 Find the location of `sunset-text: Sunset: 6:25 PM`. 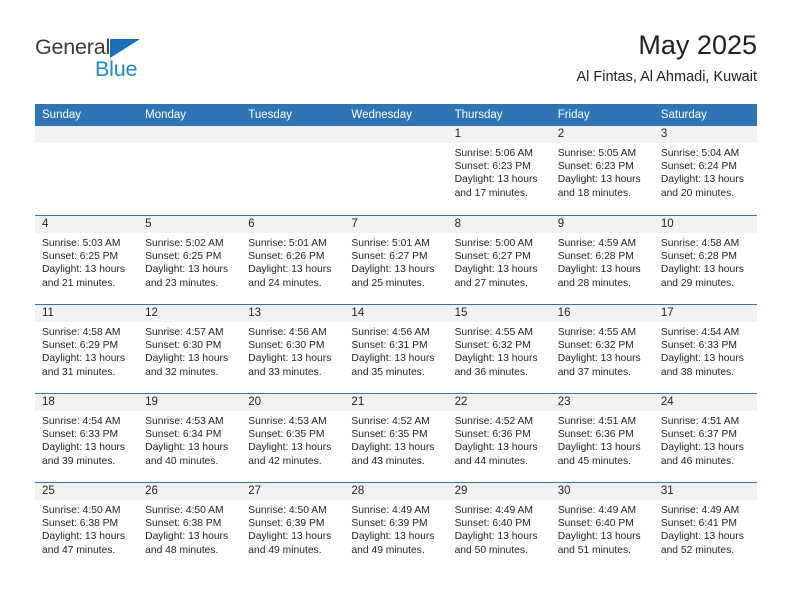

sunset-text: Sunset: 6:25 PM is located at coordinates (80, 257).